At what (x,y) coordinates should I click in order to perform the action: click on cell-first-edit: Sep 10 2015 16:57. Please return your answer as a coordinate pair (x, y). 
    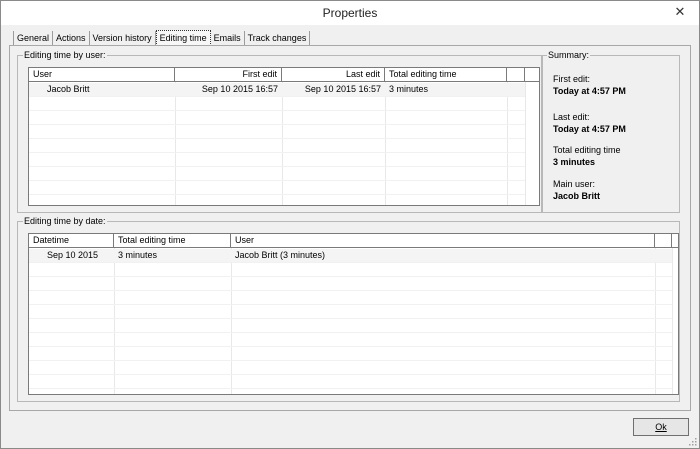
    Looking at the image, I should click on (239, 89).